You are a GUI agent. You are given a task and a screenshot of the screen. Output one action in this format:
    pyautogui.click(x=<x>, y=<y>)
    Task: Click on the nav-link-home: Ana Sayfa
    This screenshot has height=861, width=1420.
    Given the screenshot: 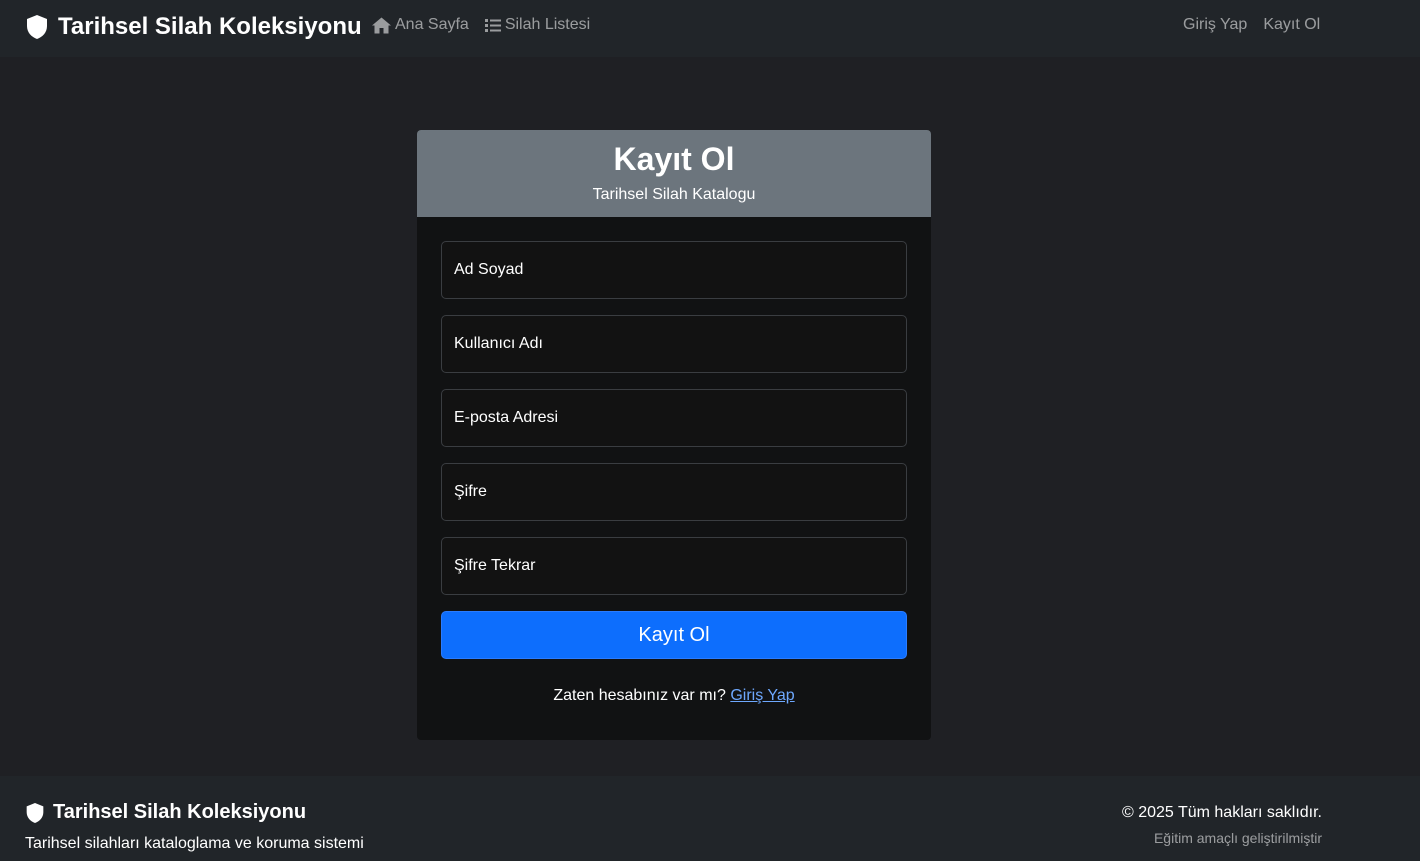 What is the action you would take?
    pyautogui.click(x=420, y=25)
    